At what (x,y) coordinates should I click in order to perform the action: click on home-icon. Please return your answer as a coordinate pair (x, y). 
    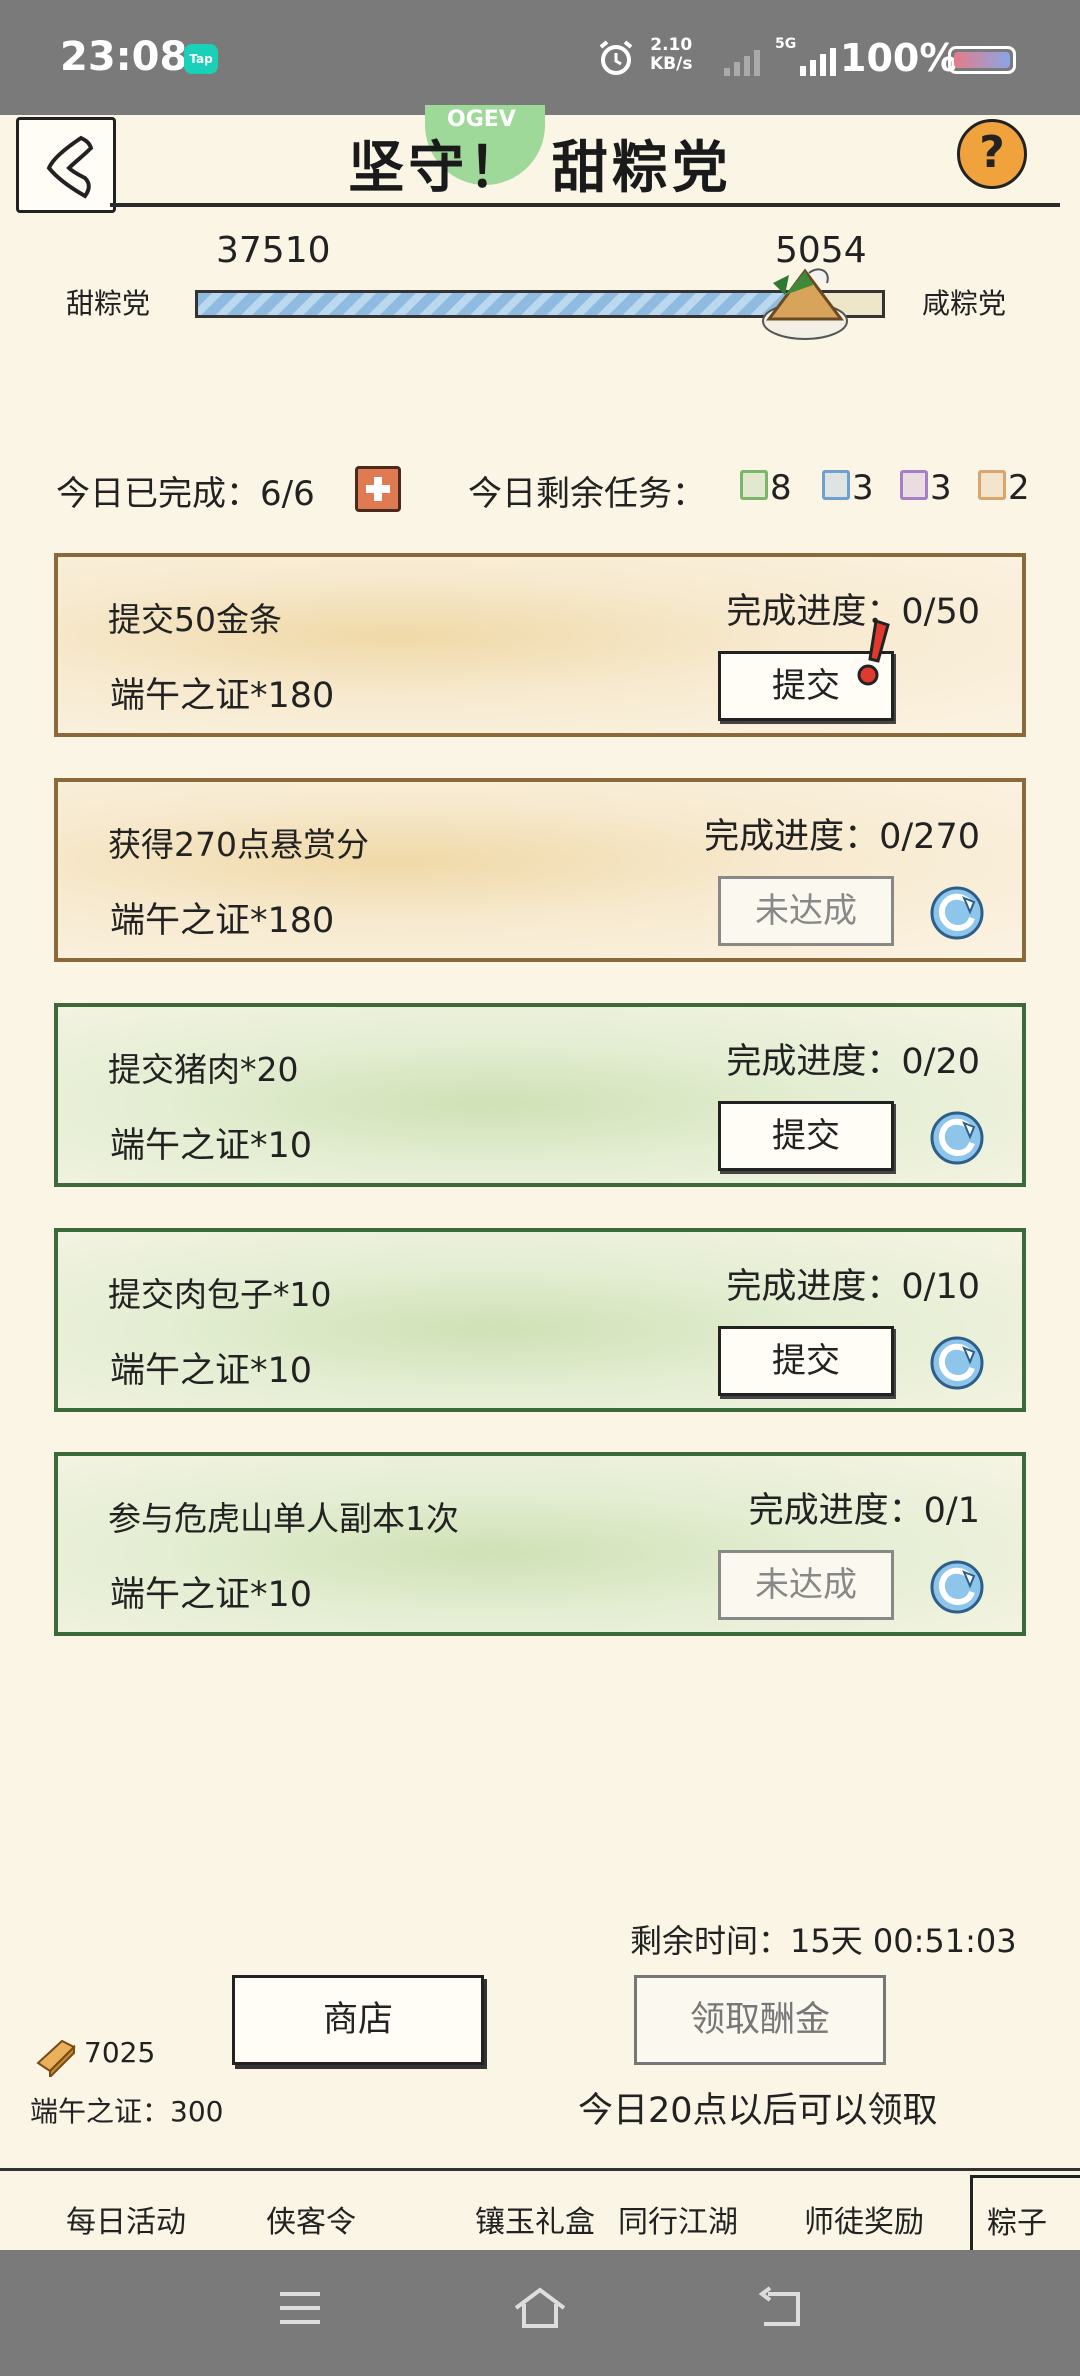
    Looking at the image, I should click on (540, 2308).